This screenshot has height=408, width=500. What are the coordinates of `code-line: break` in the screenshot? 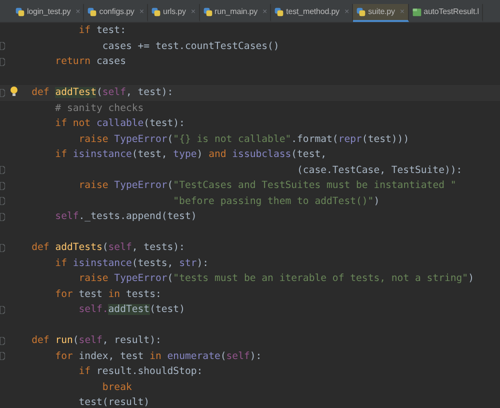 It's located at (116, 387).